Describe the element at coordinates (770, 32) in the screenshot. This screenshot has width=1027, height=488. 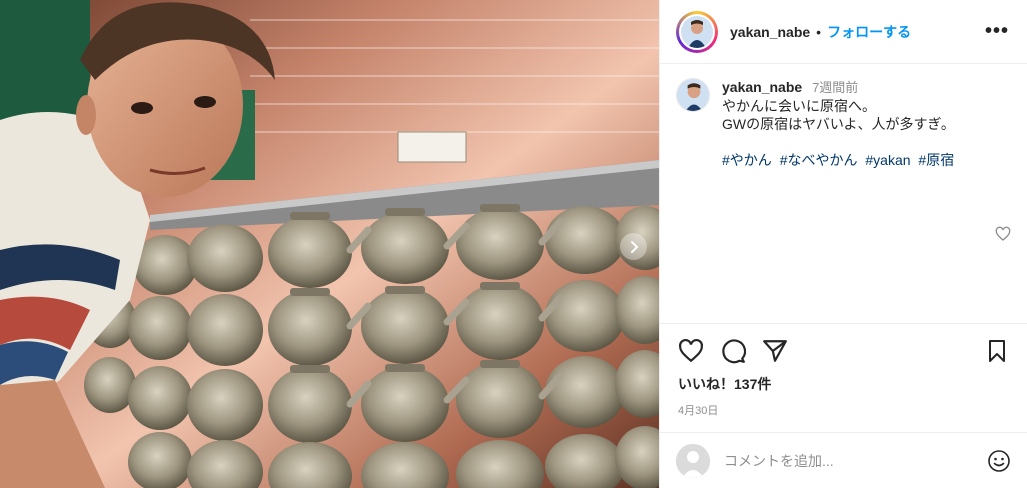
I see `header-username: yakan_nabe` at that location.